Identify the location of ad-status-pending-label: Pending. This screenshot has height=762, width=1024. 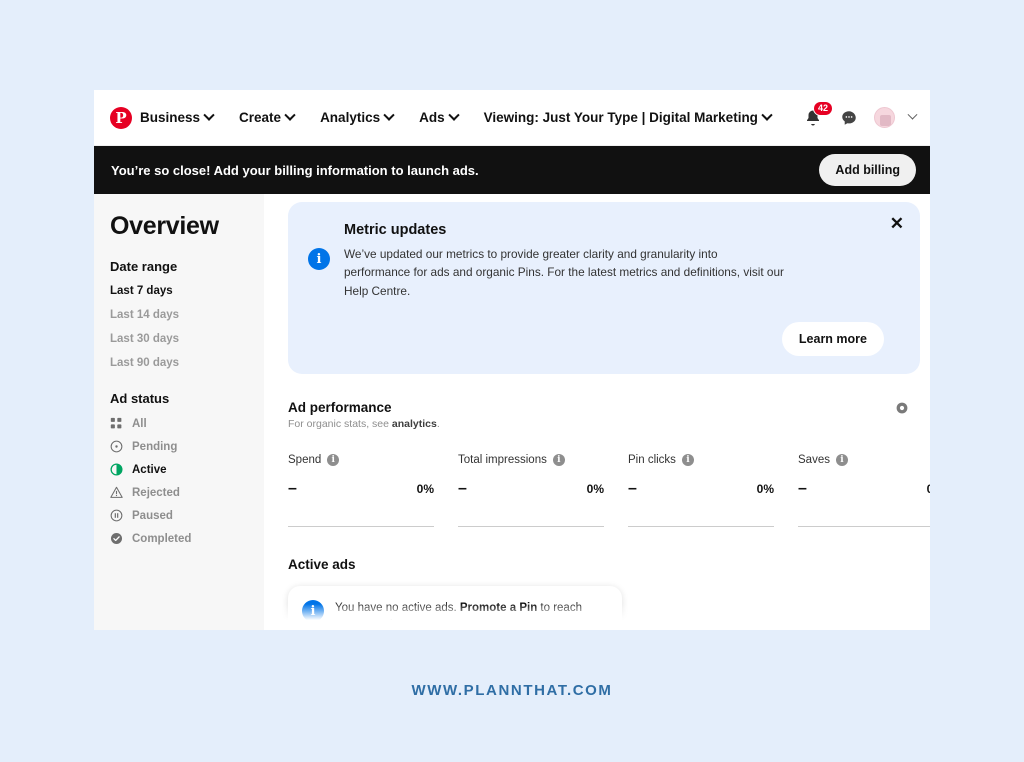
(155, 446).